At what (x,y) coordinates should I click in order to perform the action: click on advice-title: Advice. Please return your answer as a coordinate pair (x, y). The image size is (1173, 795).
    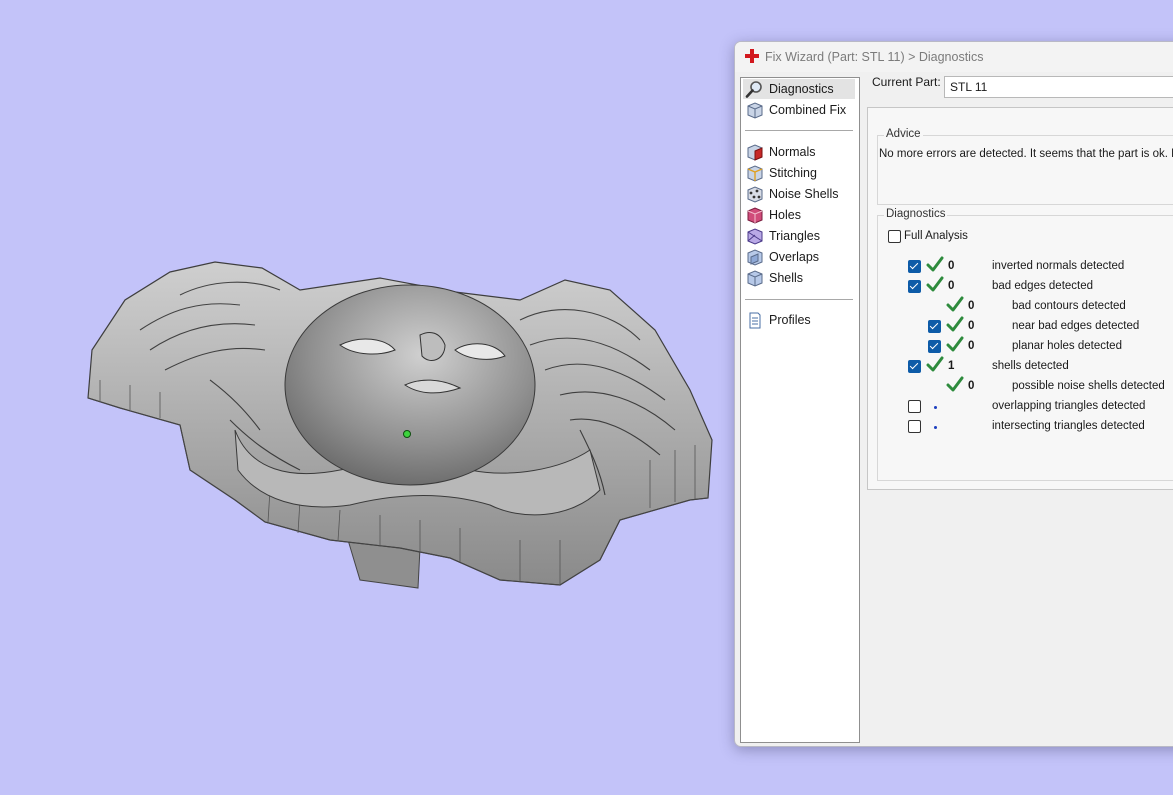
    Looking at the image, I should click on (903, 134).